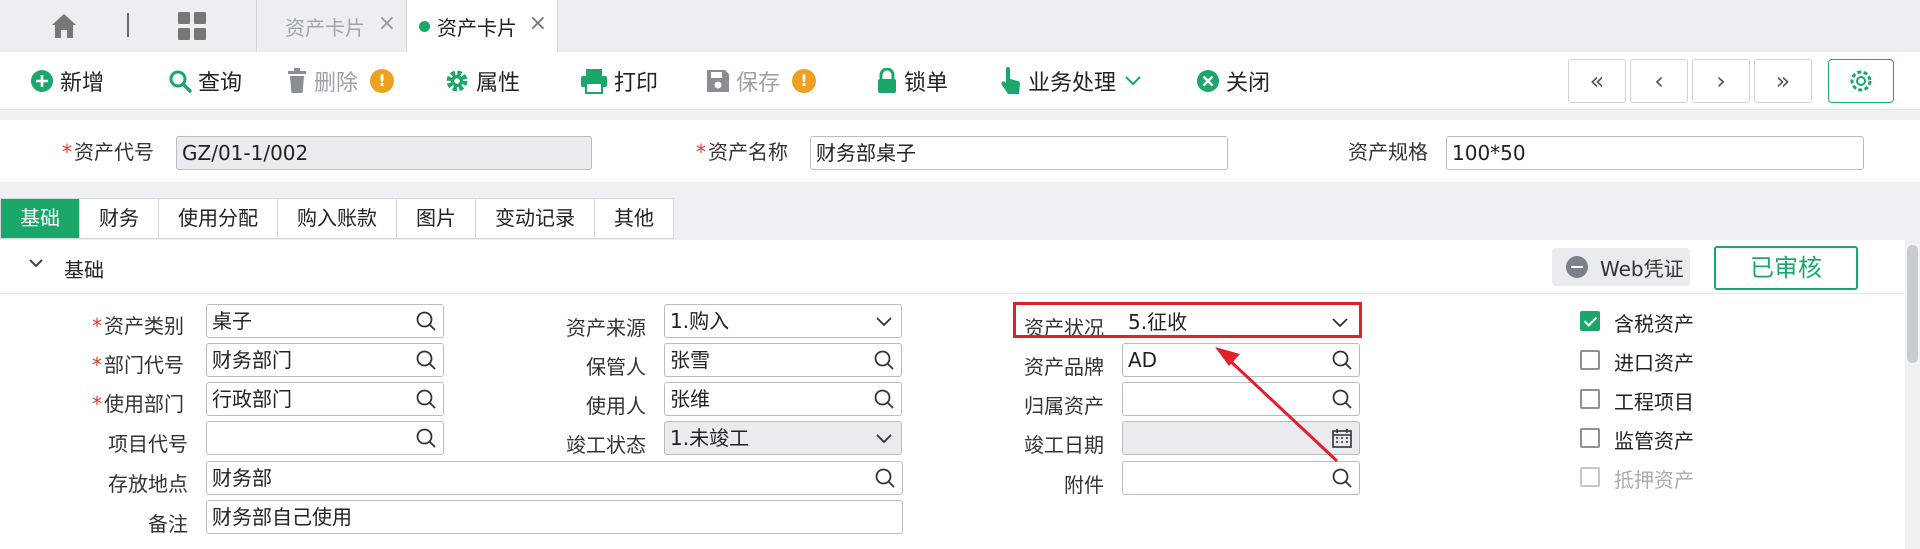 This screenshot has height=549, width=1920. I want to click on tab-other: 其他, so click(634, 218).